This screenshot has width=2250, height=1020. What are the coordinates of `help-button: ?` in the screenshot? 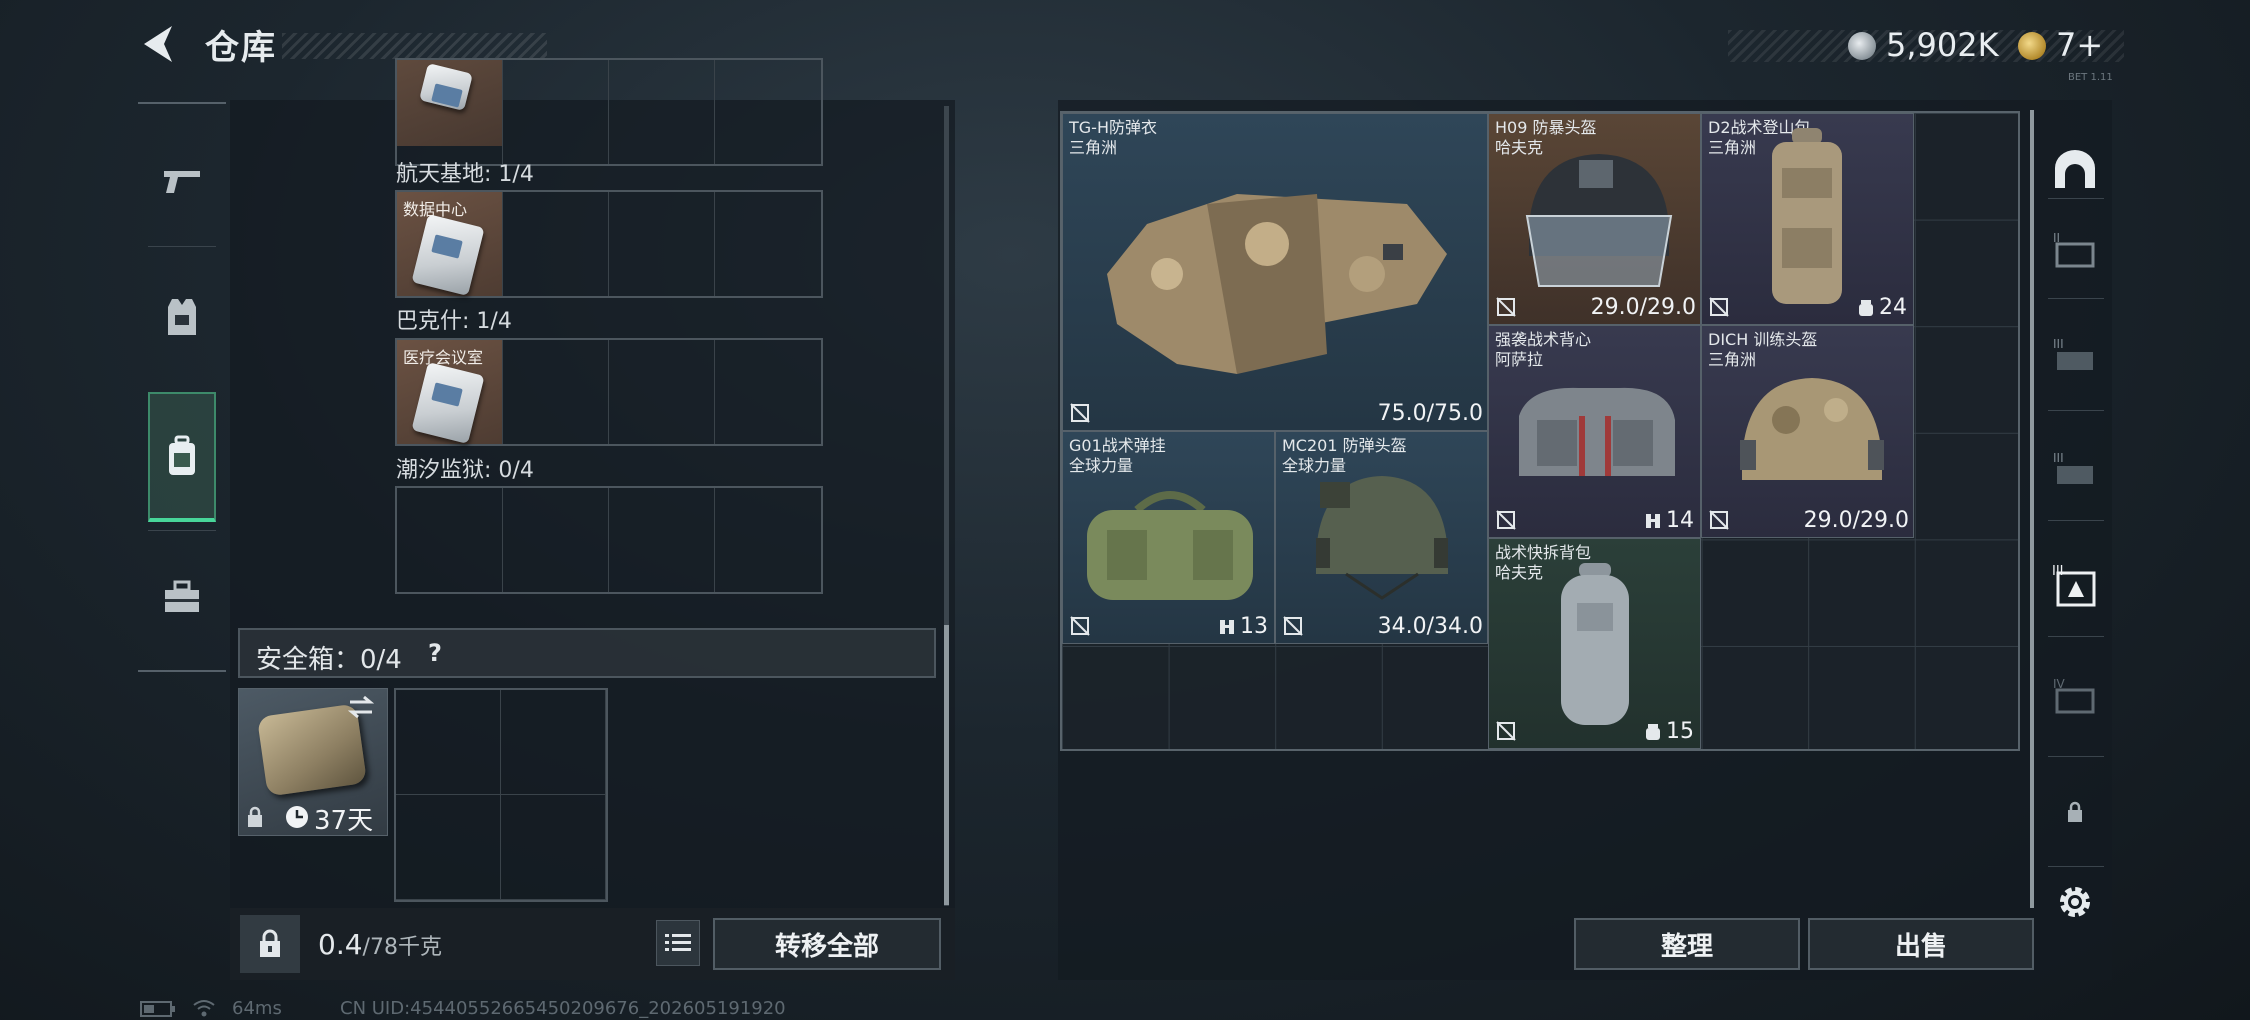 It's located at (435, 653).